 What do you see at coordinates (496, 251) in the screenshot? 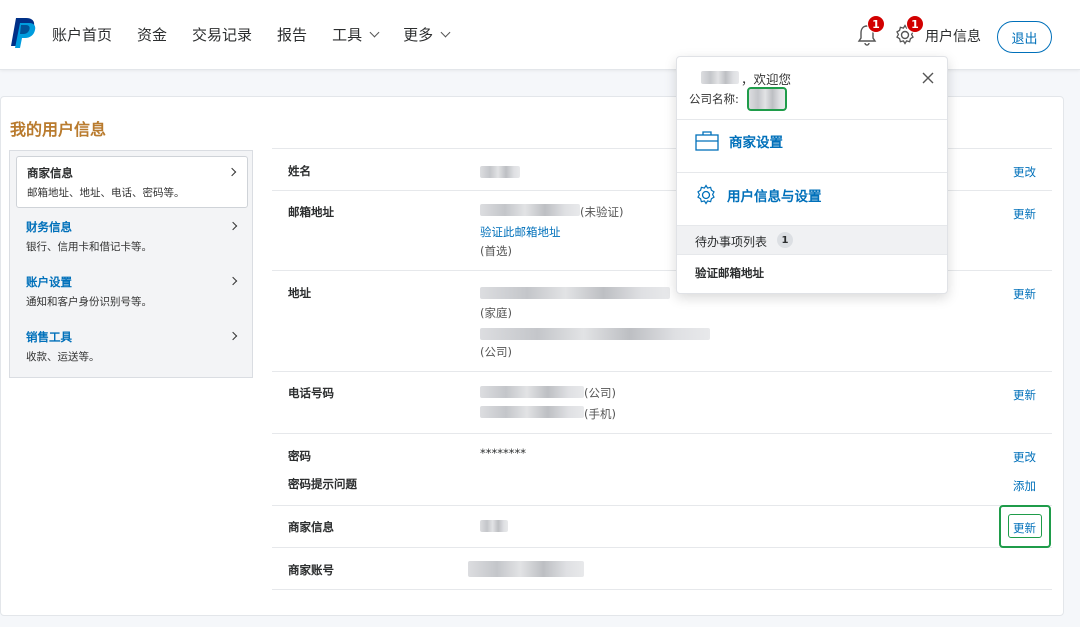
I see `email-tag: (首选)` at bounding box center [496, 251].